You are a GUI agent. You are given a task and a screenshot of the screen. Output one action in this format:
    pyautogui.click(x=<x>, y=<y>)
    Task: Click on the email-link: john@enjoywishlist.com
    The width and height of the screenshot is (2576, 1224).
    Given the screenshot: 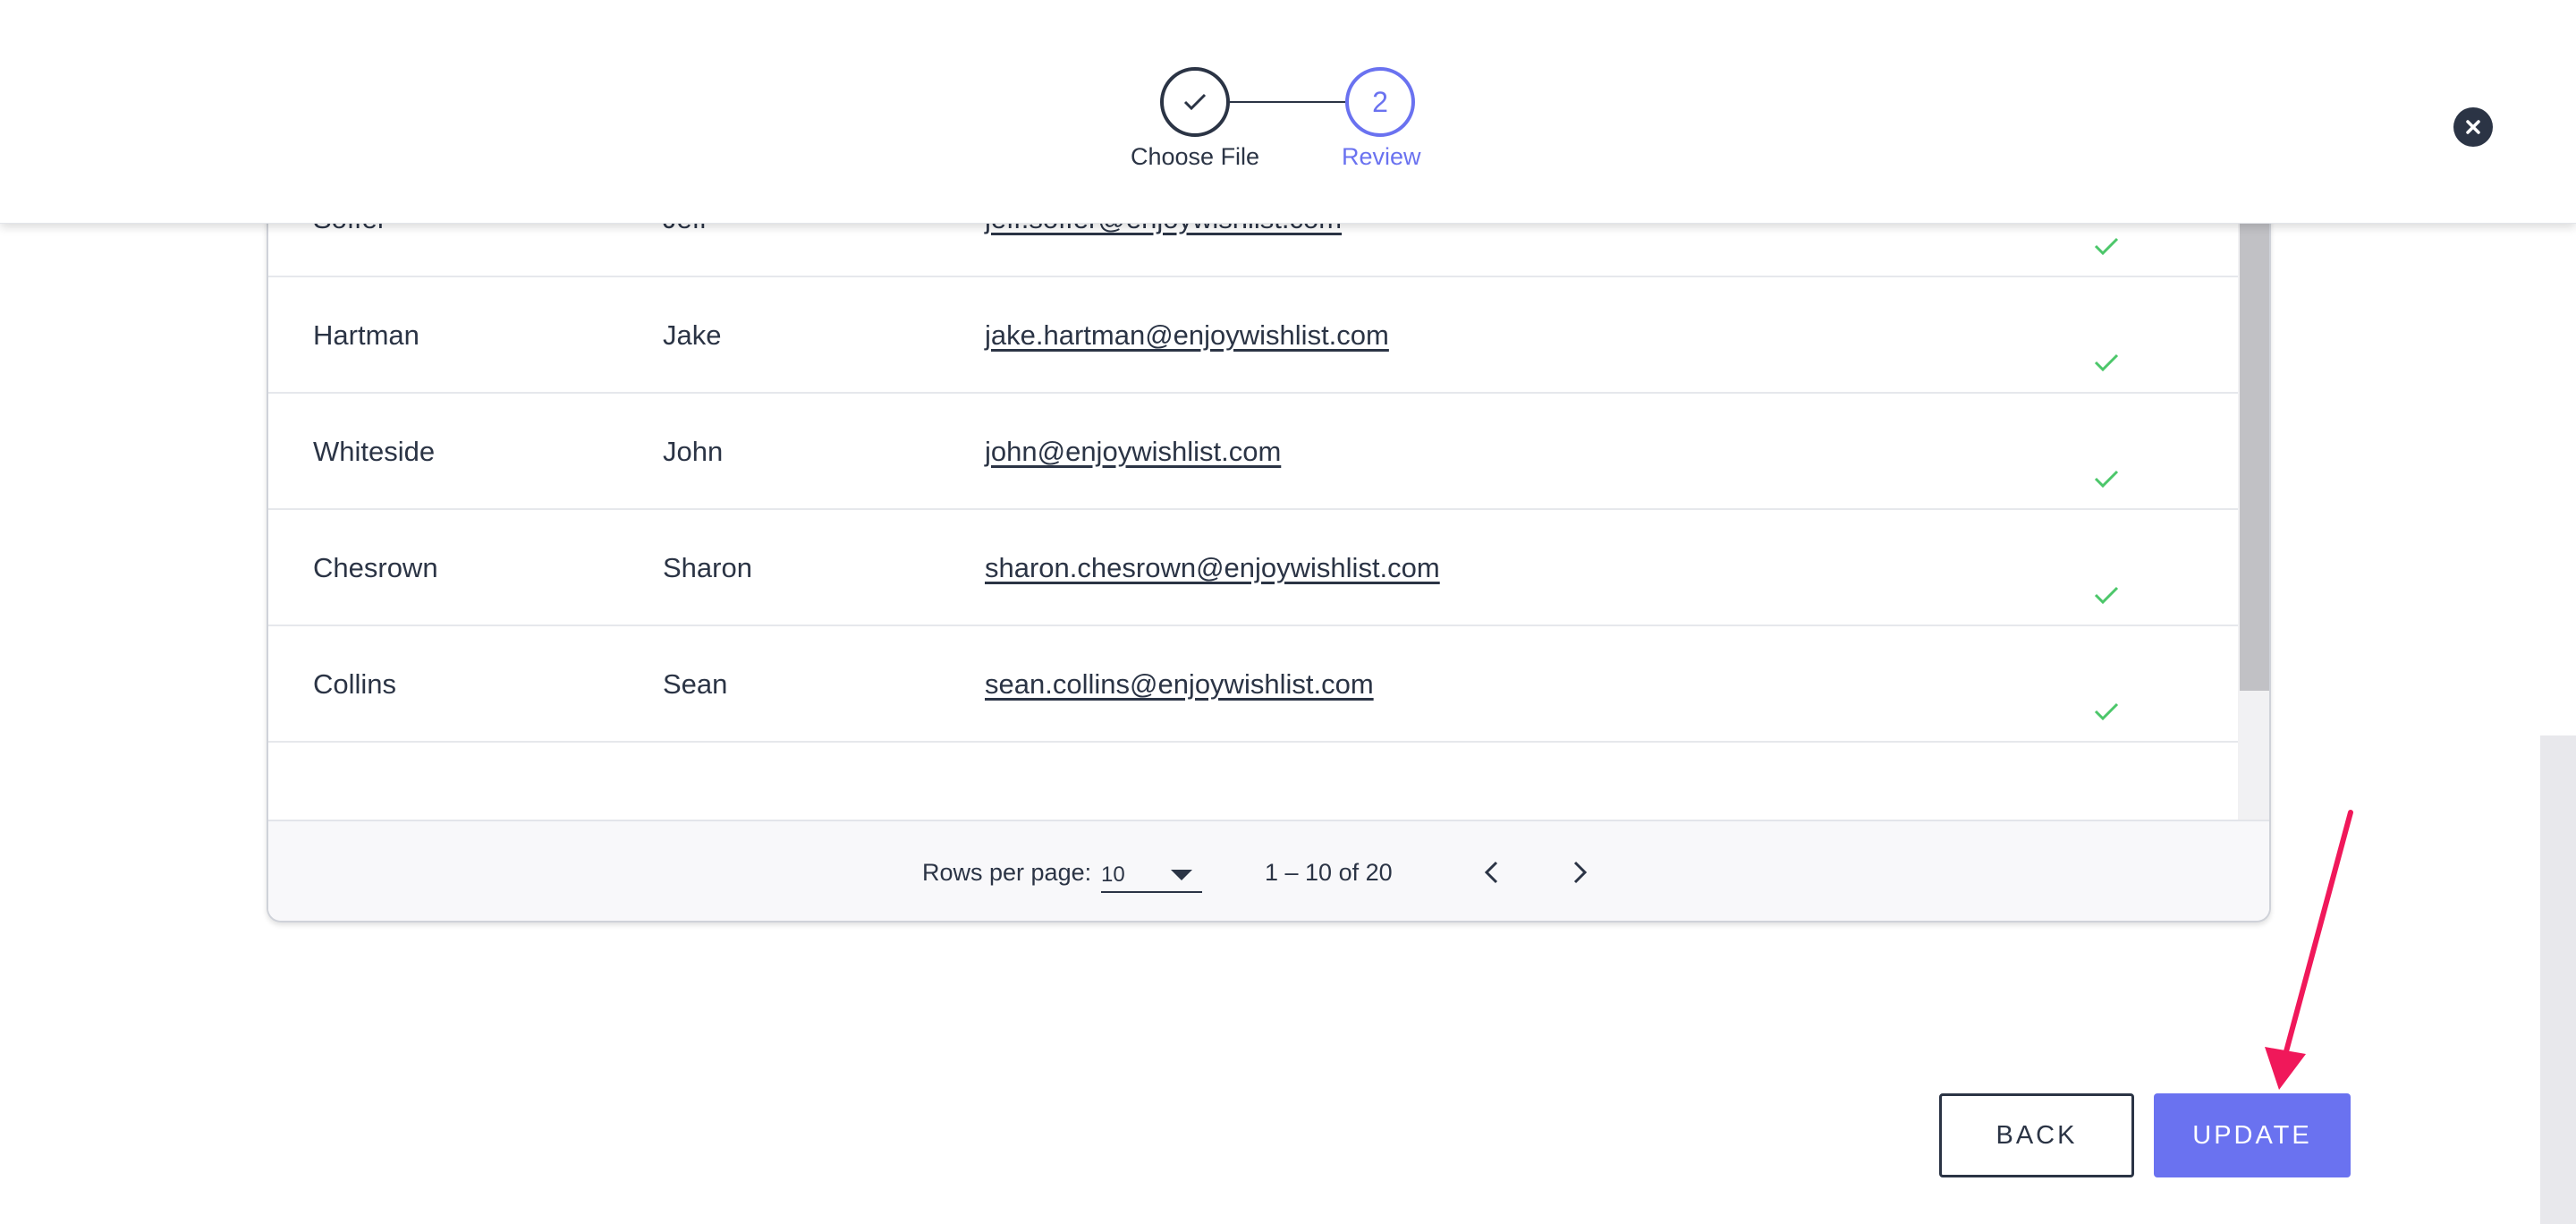 What is the action you would take?
    pyautogui.click(x=1133, y=452)
    